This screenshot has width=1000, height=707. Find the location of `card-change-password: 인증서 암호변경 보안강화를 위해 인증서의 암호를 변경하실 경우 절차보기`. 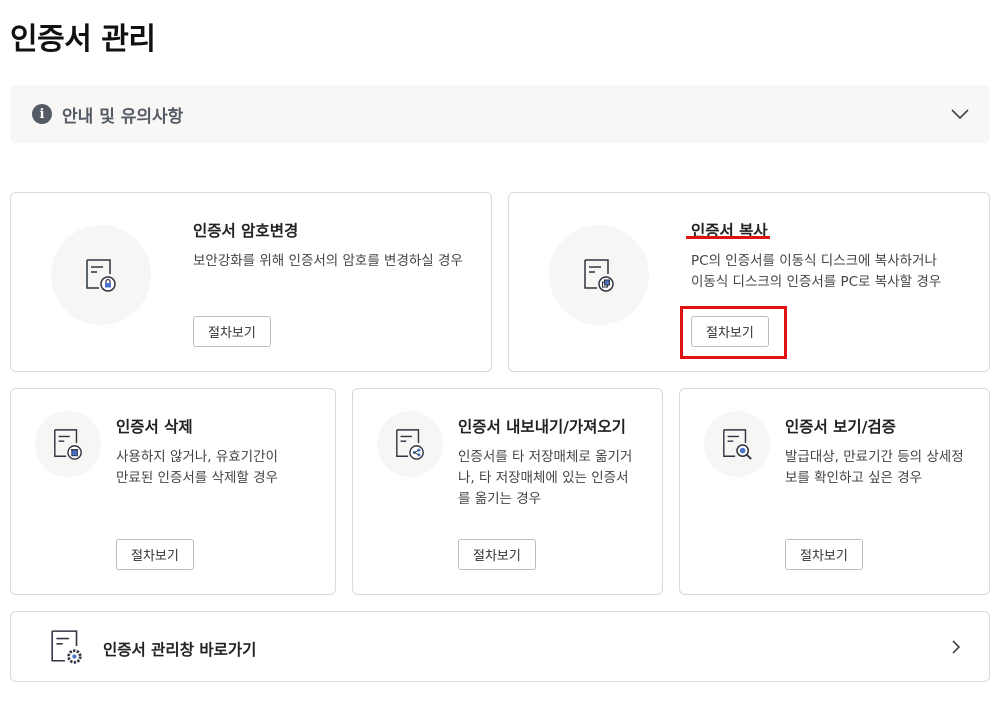

card-change-password: 인증서 암호변경 보안강화를 위해 인증서의 암호를 변경하실 경우 절차보기 is located at coordinates (251, 282).